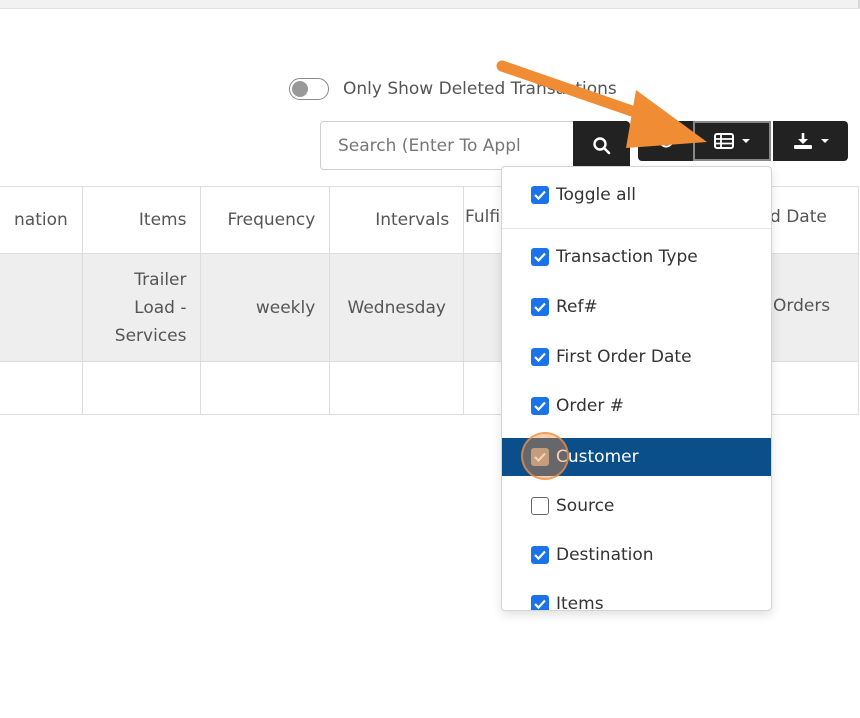 The width and height of the screenshot is (860, 718). I want to click on menu-item-label: First Order Date, so click(624, 357).